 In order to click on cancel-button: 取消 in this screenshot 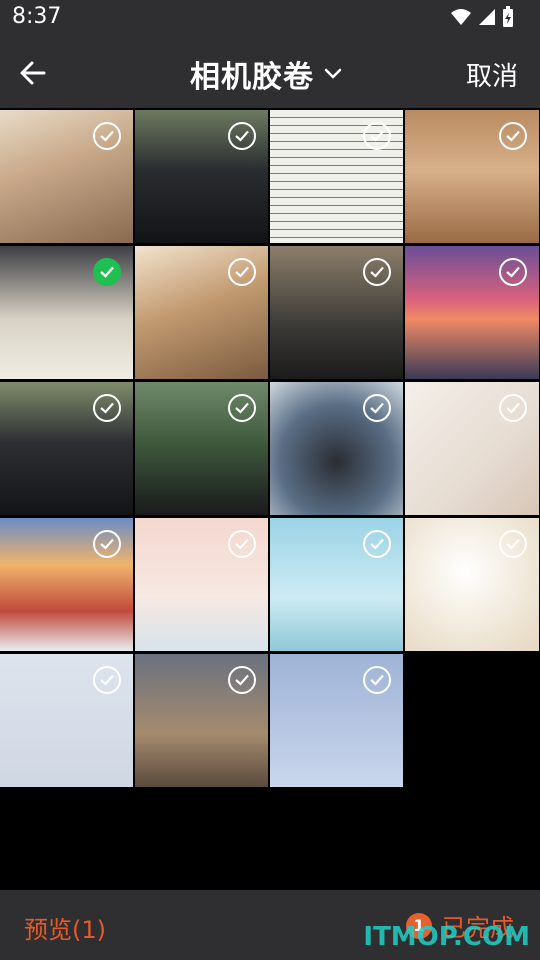, I will do `click(492, 74)`.